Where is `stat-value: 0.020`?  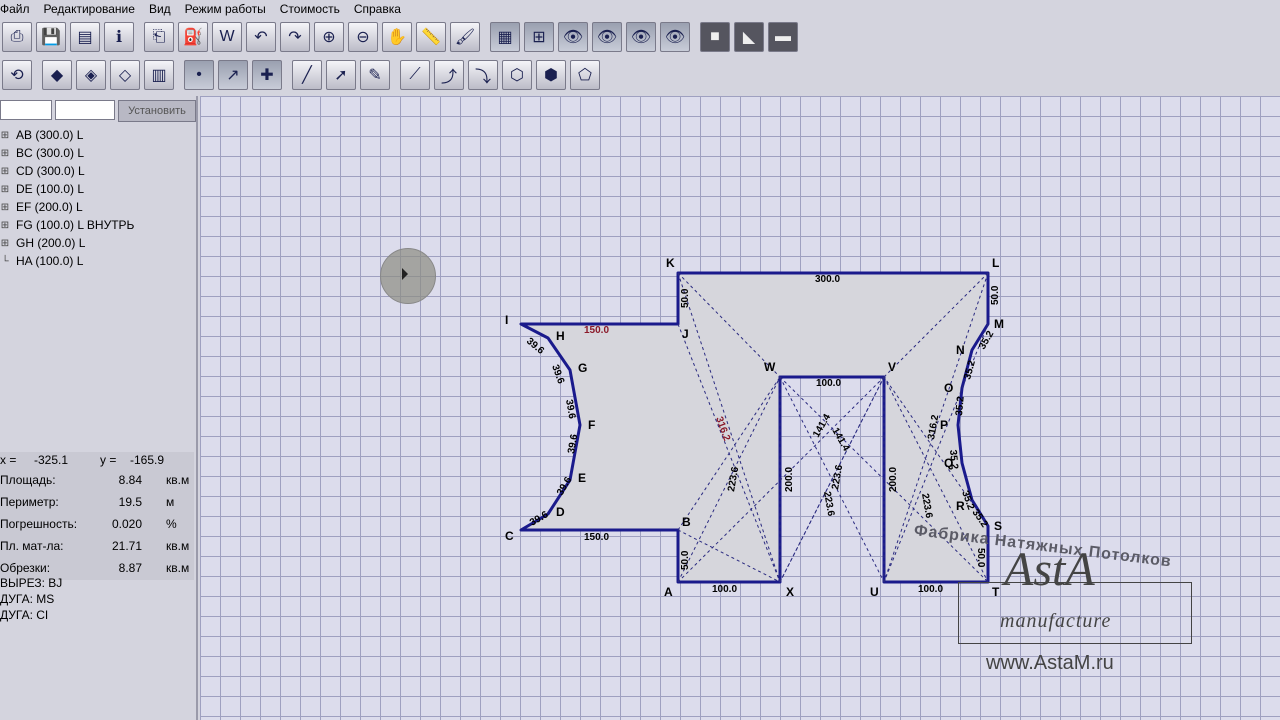 stat-value: 0.020 is located at coordinates (126, 524).